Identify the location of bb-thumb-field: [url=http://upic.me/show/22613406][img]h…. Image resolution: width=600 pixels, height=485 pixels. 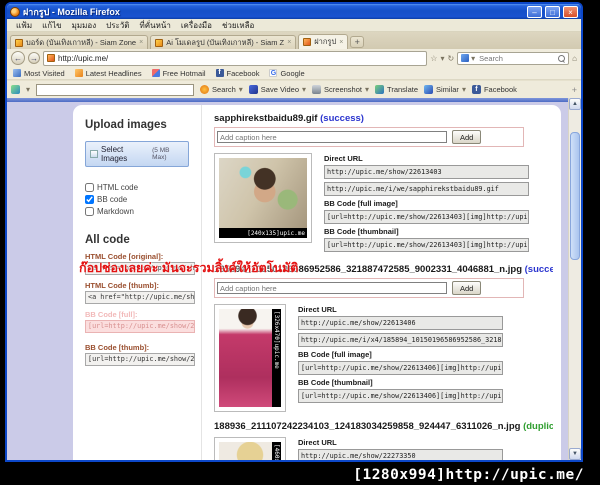
(400, 396).